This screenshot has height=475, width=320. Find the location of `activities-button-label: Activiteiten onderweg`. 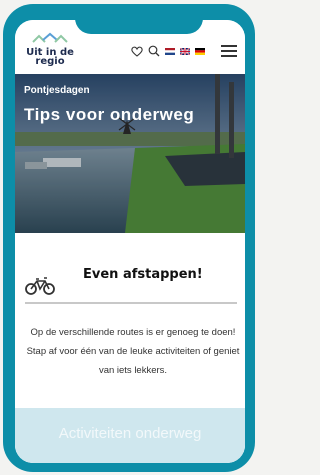

activities-button-label: Activiteiten onderweg is located at coordinates (130, 433).